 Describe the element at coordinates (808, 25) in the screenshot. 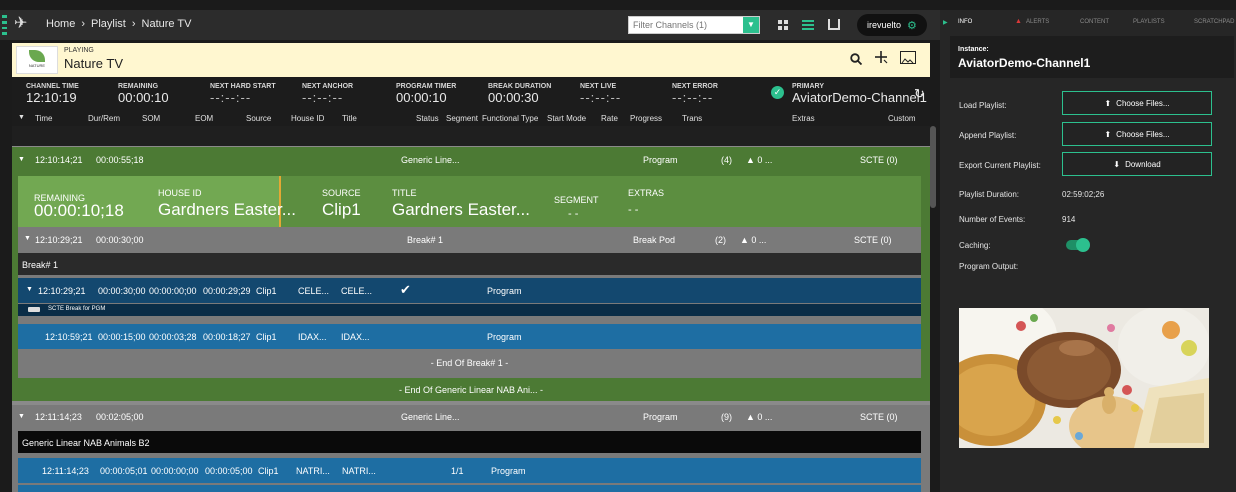

I see `list-view-icon` at that location.